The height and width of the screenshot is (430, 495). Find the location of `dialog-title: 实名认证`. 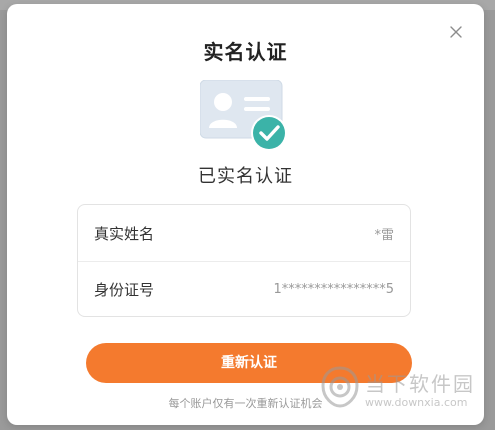

dialog-title: 实名认证 is located at coordinates (245, 52).